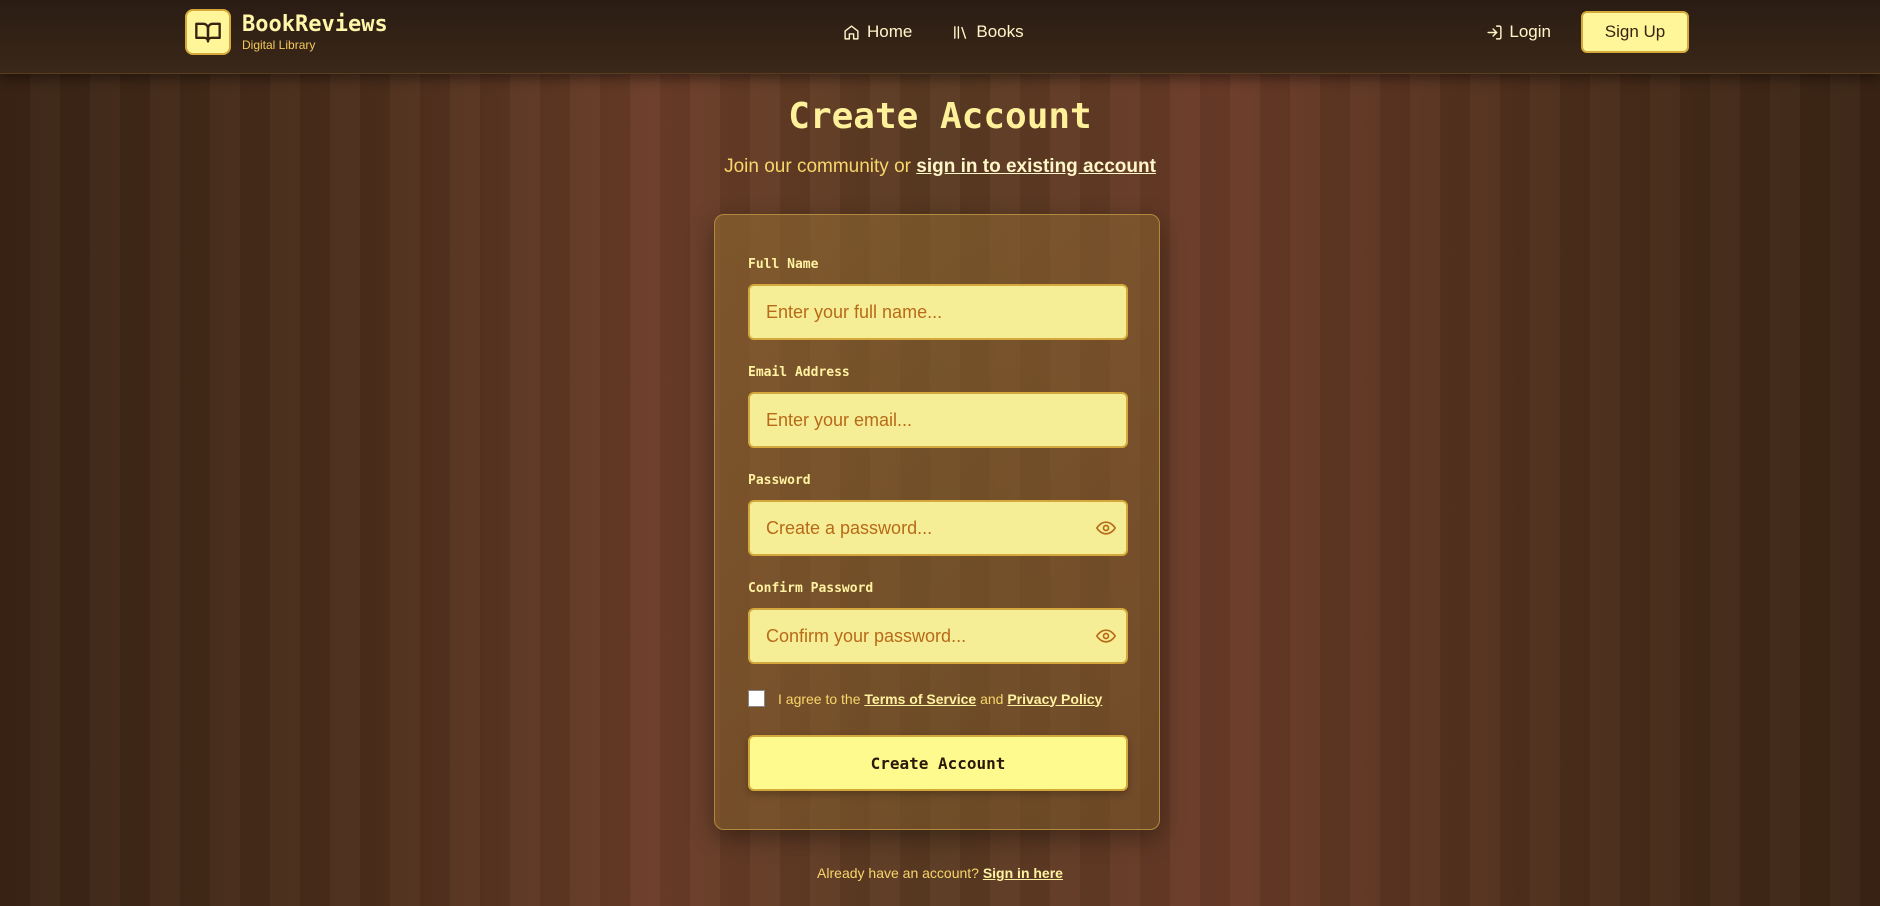 The height and width of the screenshot is (906, 1880). Describe the element at coordinates (938, 420) in the screenshot. I see `email-input` at that location.